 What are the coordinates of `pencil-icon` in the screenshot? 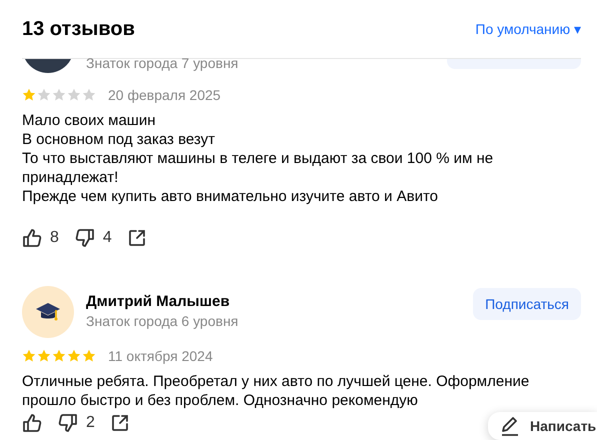 It's located at (510, 426).